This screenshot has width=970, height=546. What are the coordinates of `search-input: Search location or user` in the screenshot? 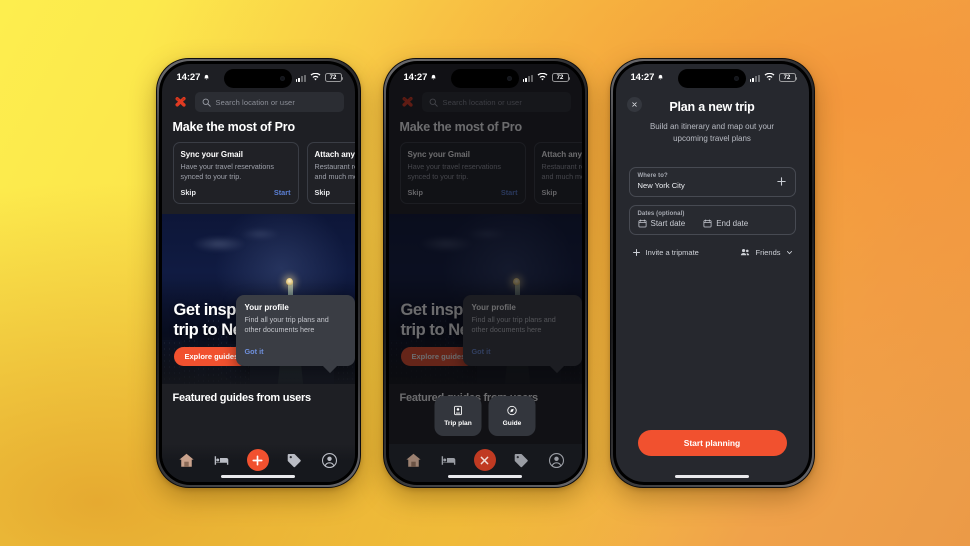 It's located at (269, 102).